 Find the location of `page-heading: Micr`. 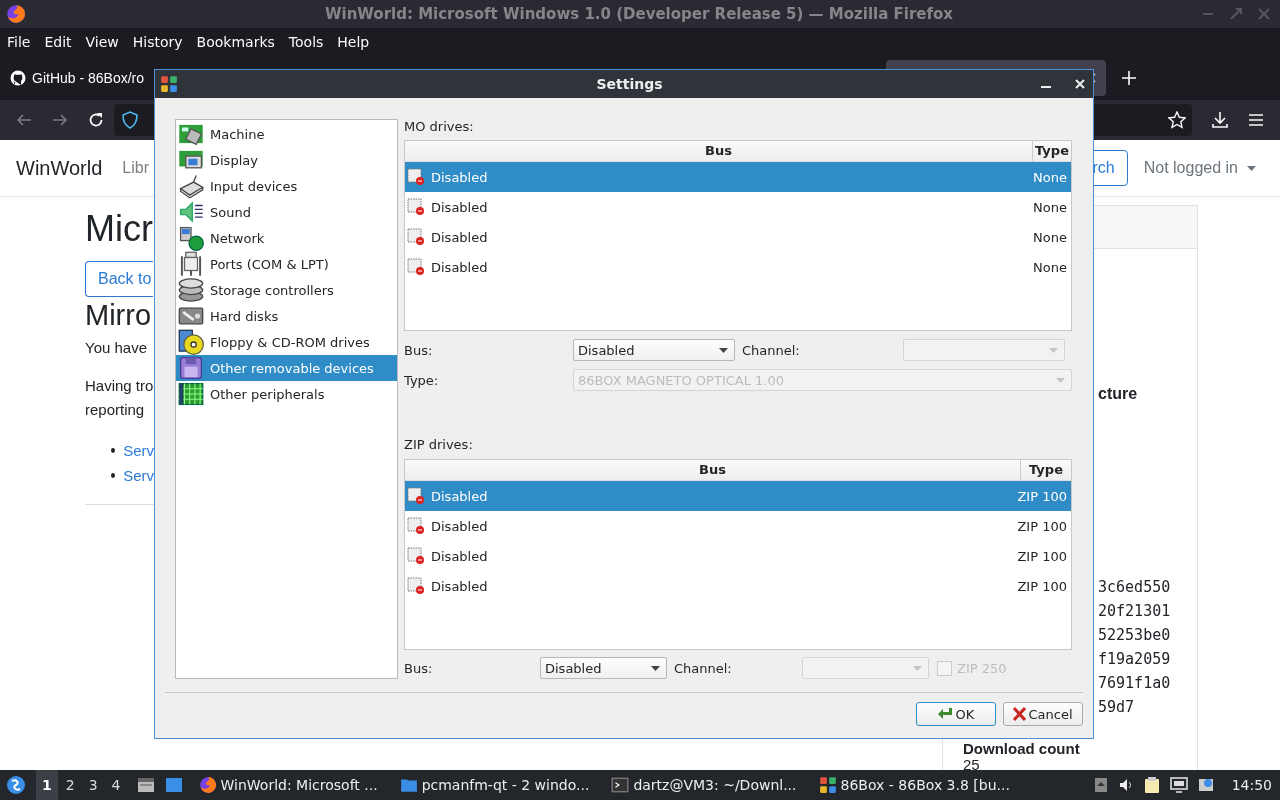

page-heading: Micr is located at coordinates (119, 229).